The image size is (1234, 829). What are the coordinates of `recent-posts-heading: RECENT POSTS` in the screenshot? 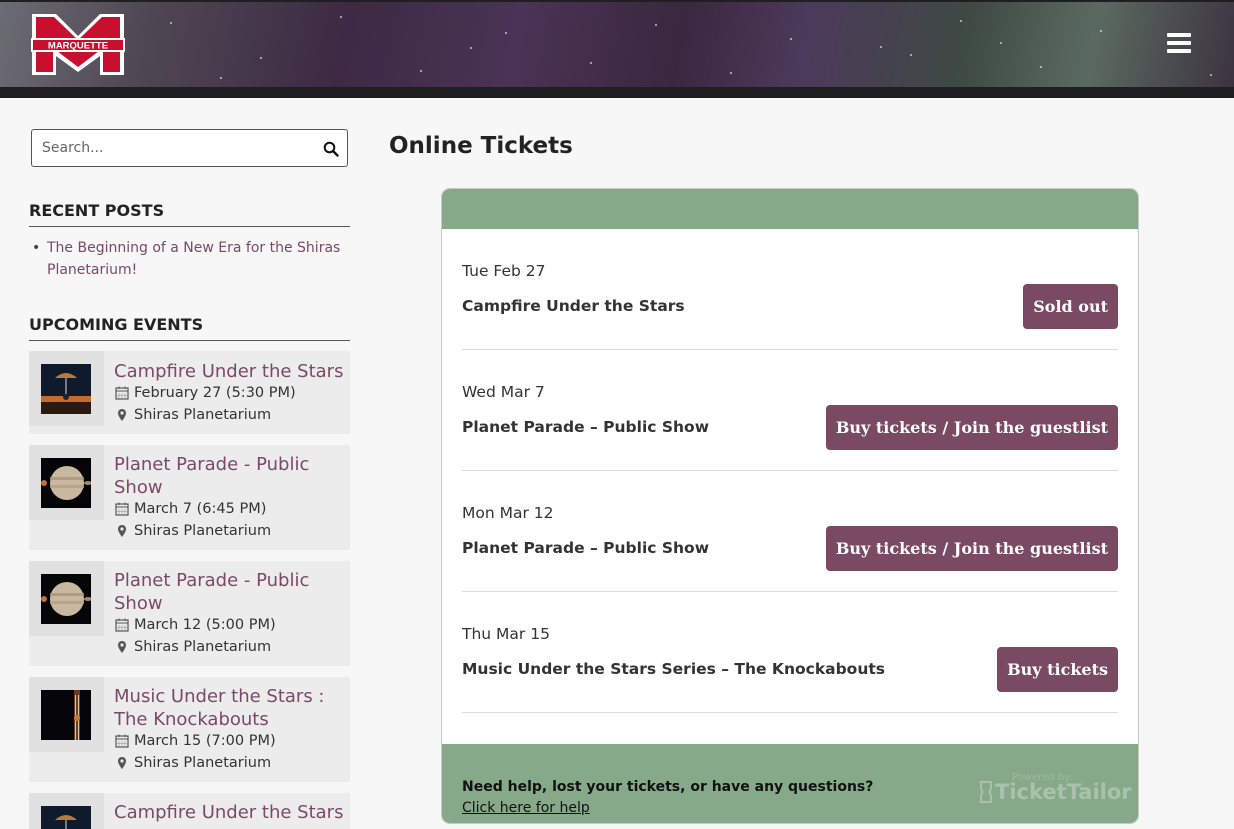 It's located at (189, 214).